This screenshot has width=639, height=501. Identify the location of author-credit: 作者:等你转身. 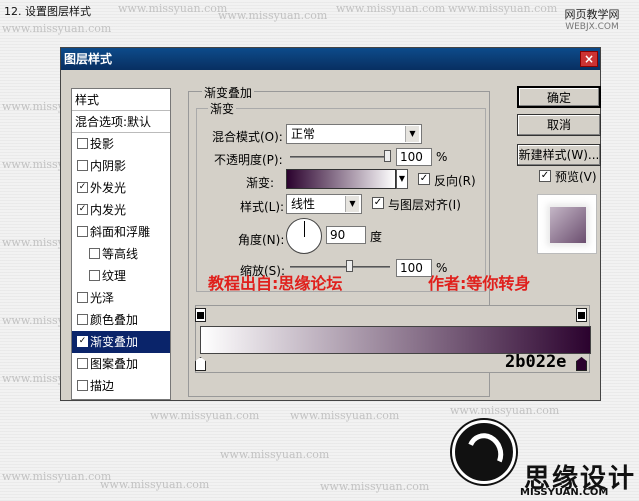
(479, 283).